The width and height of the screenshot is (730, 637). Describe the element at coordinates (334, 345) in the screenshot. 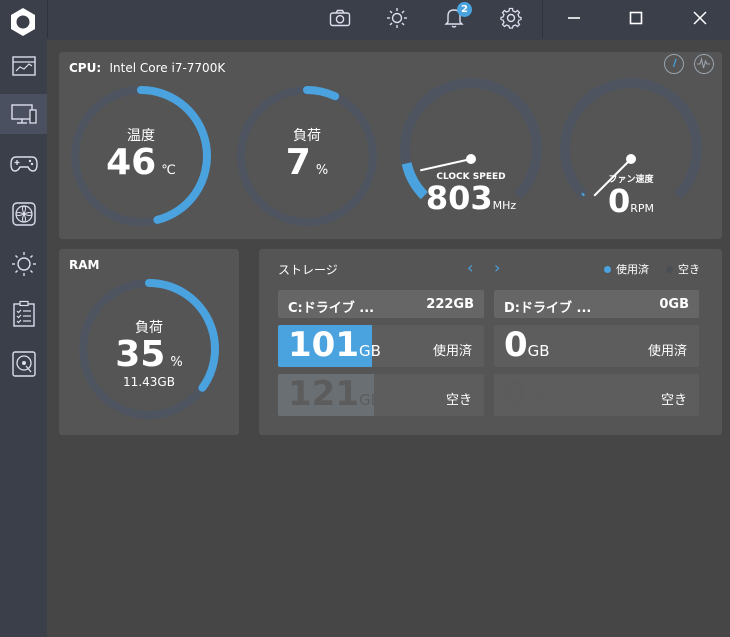

I see `drive-c-used-value: 101GB` at that location.